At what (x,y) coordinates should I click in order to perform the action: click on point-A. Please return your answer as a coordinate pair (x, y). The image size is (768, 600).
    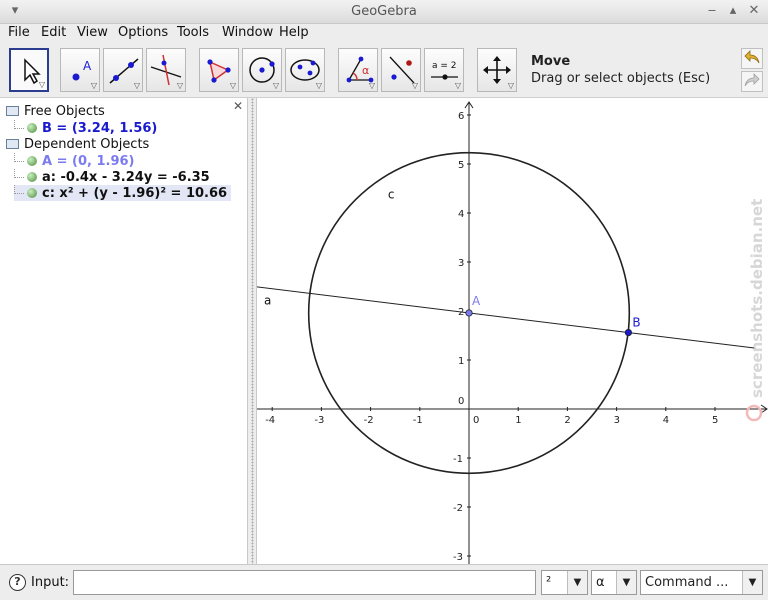
    Looking at the image, I should click on (469, 313).